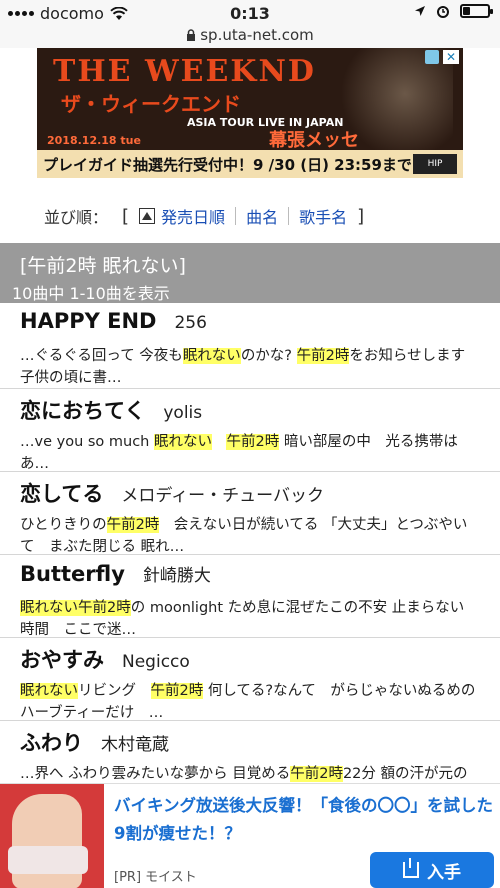 This screenshot has width=500, height=888. I want to click on song-artist: メロディー・チューバック, so click(222, 496).